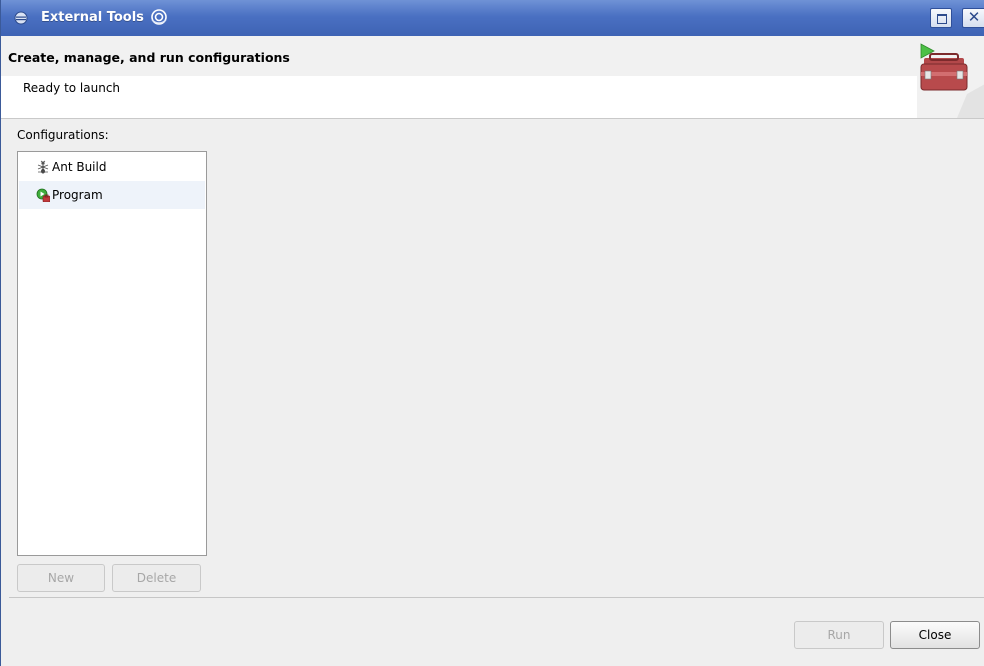 The height and width of the screenshot is (666, 984). Describe the element at coordinates (839, 635) in the screenshot. I see `run-button: Run` at that location.